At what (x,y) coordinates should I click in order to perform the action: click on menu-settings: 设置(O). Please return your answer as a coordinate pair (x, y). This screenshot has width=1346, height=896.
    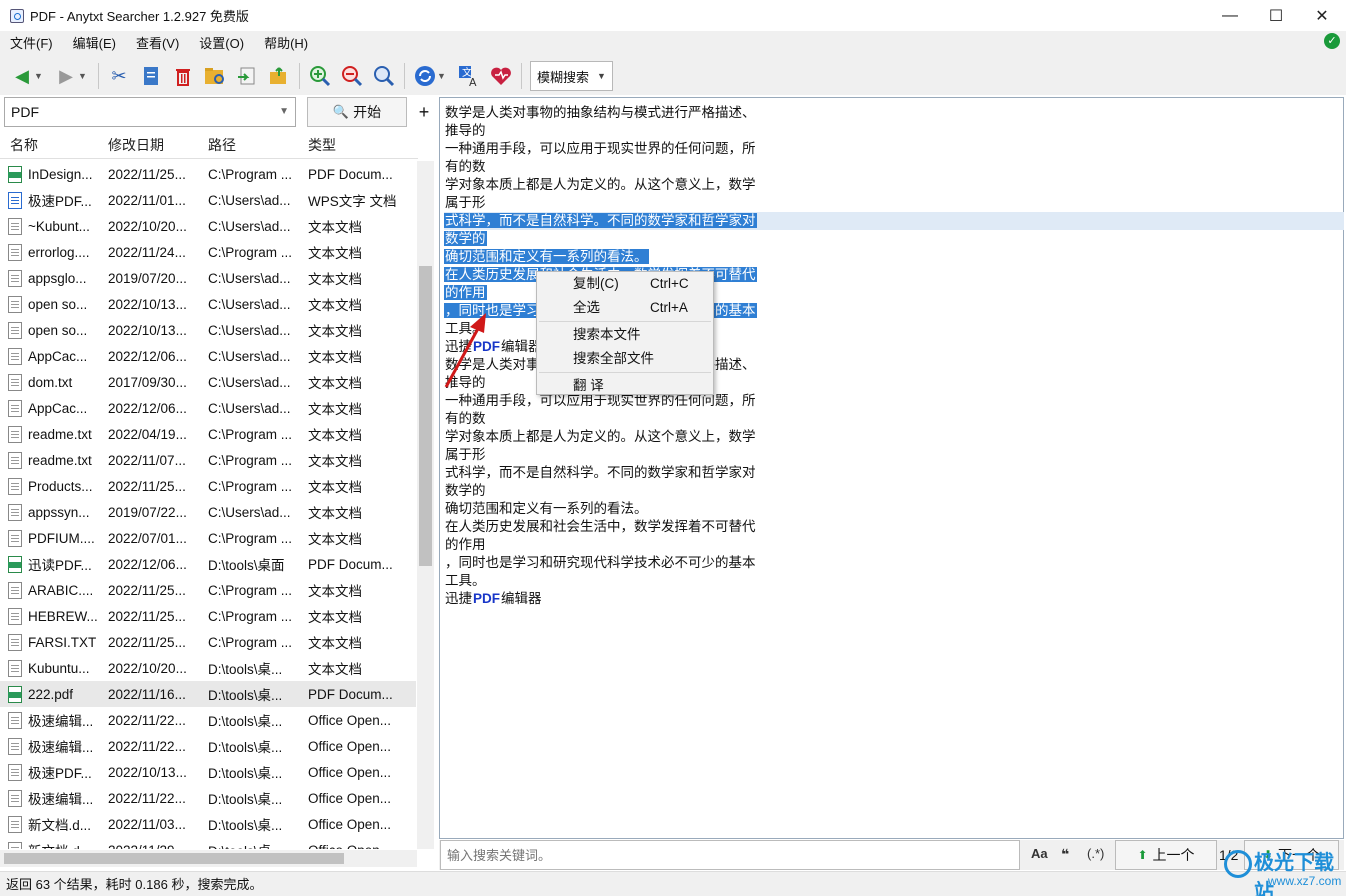
    Looking at the image, I should click on (221, 44).